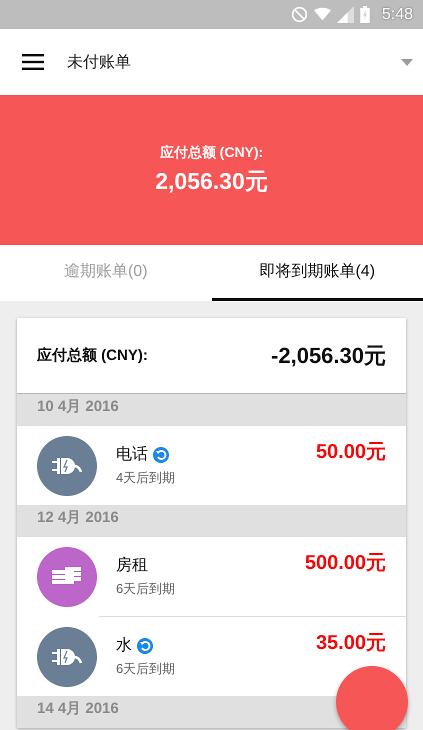 The image size is (423, 730). I want to click on battery-icon, so click(365, 14).